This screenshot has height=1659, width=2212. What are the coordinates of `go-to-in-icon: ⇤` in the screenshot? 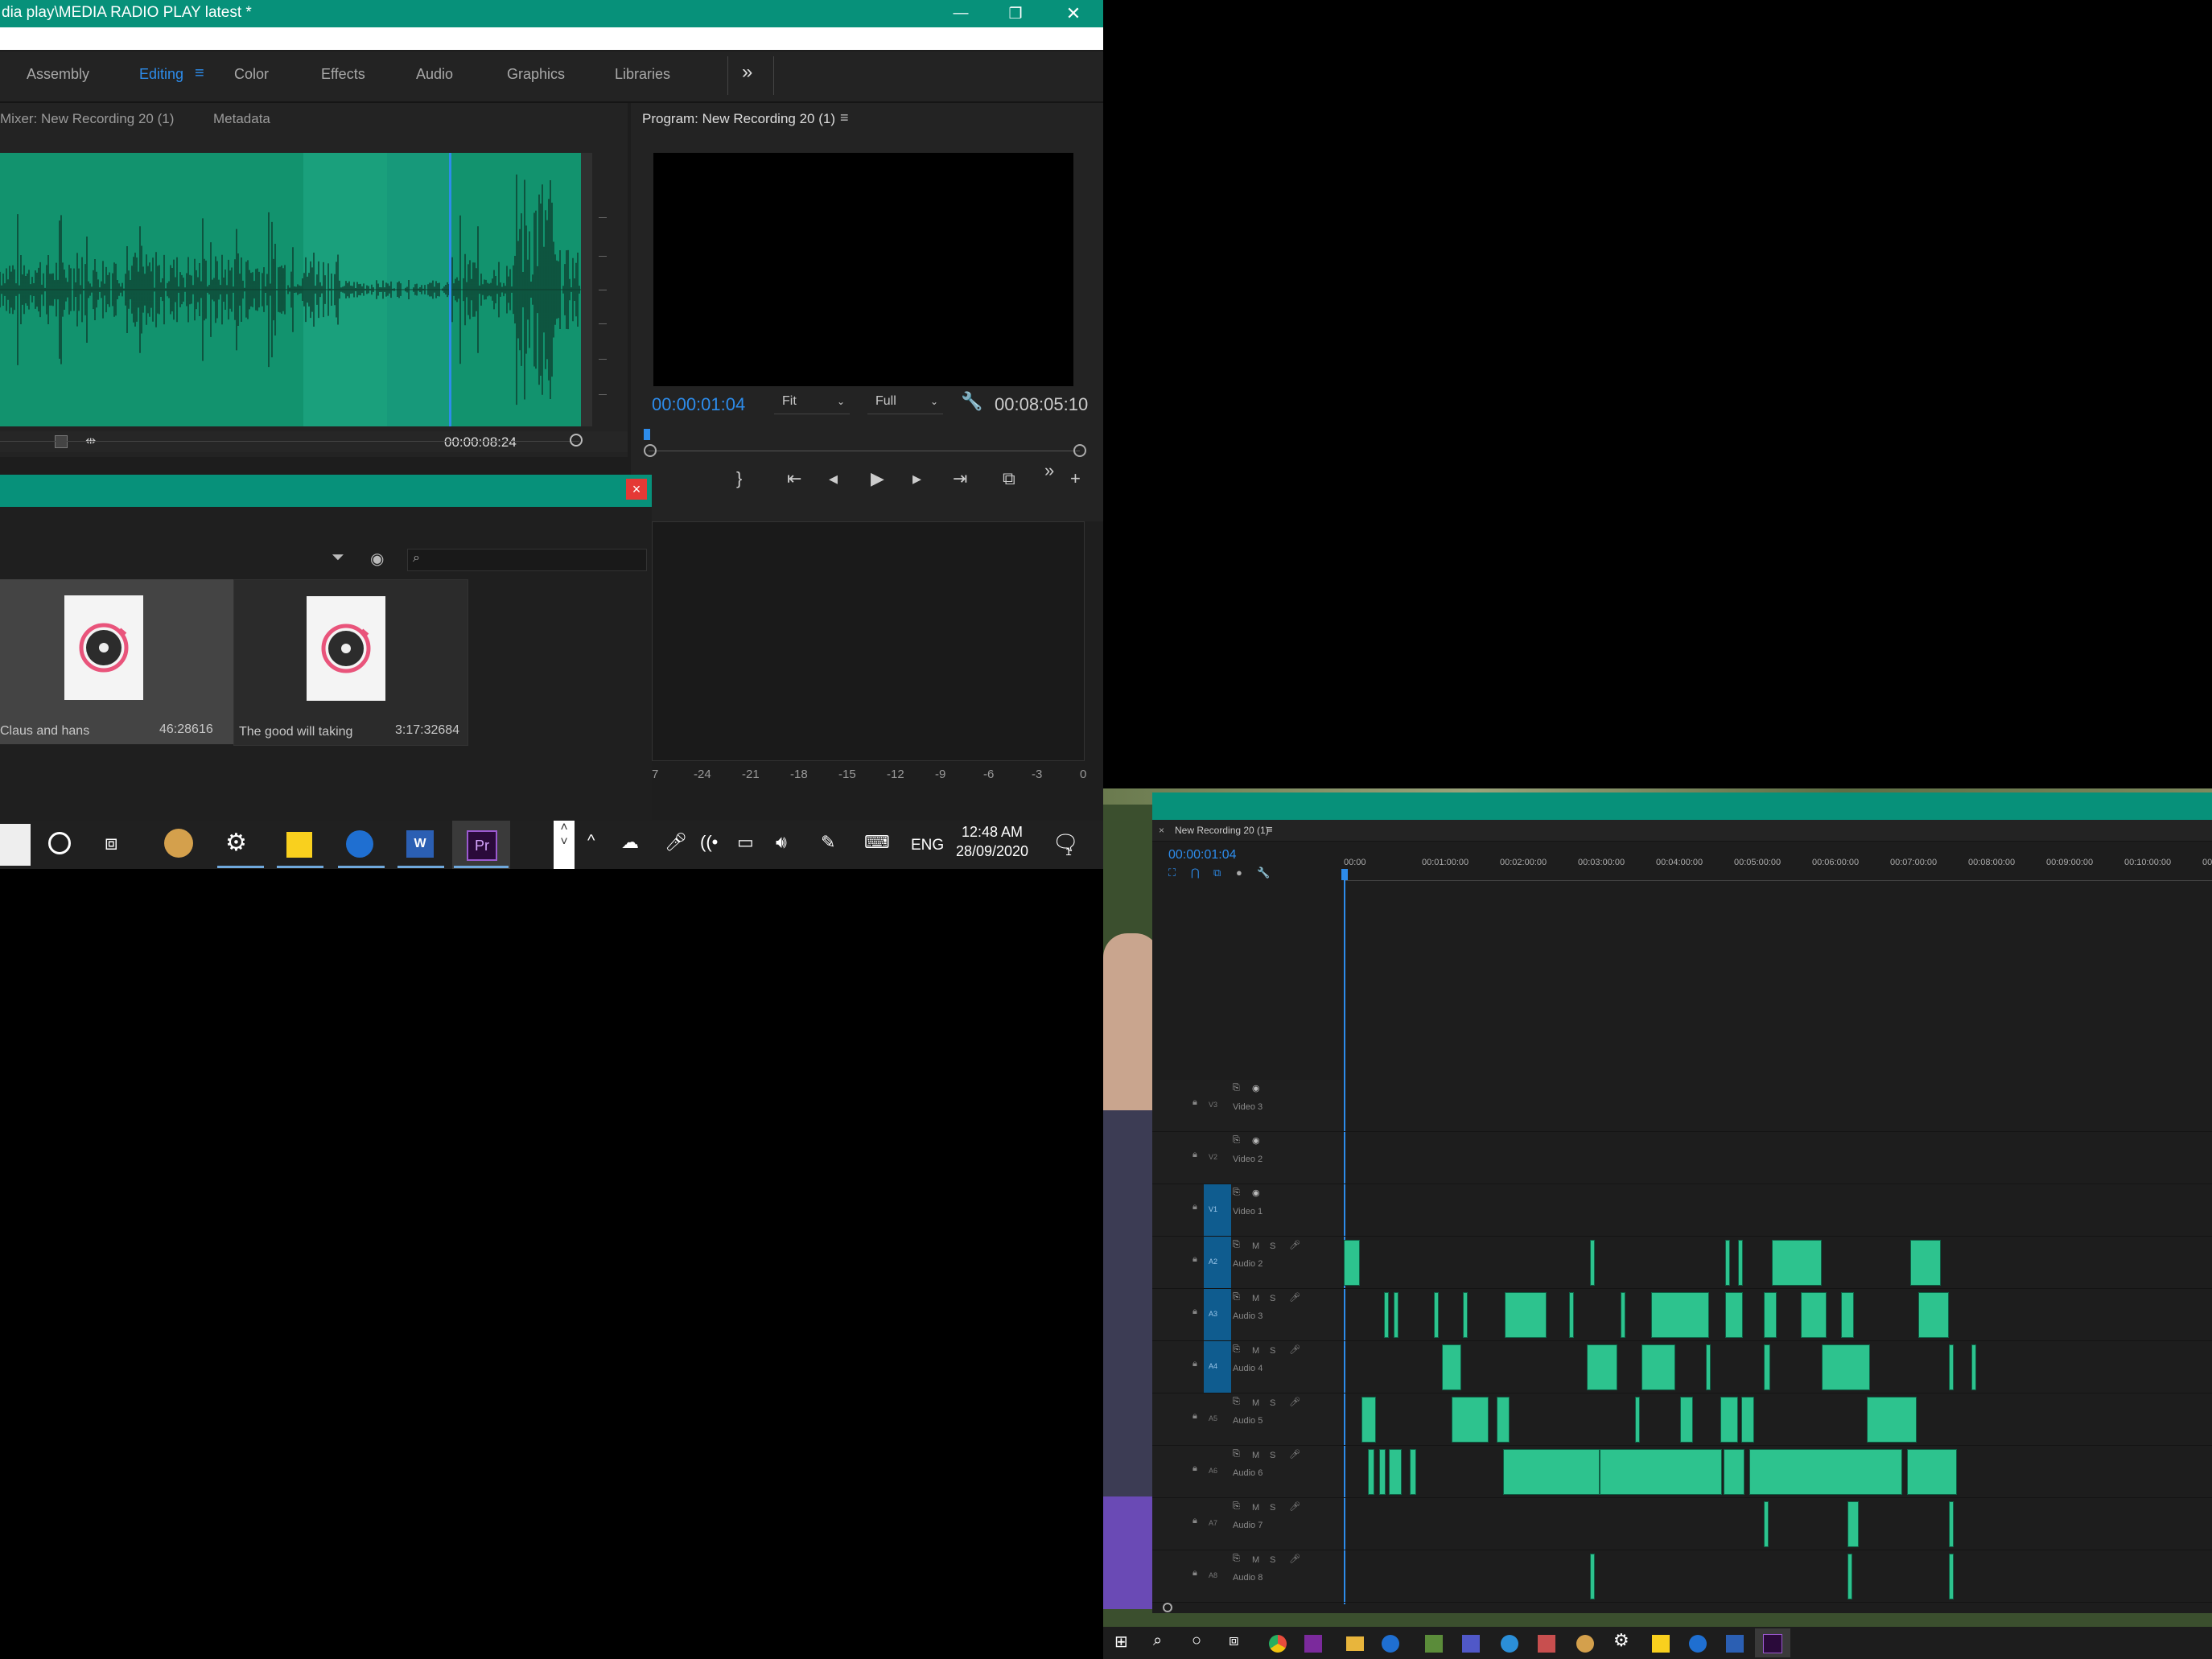 It's located at (794, 478).